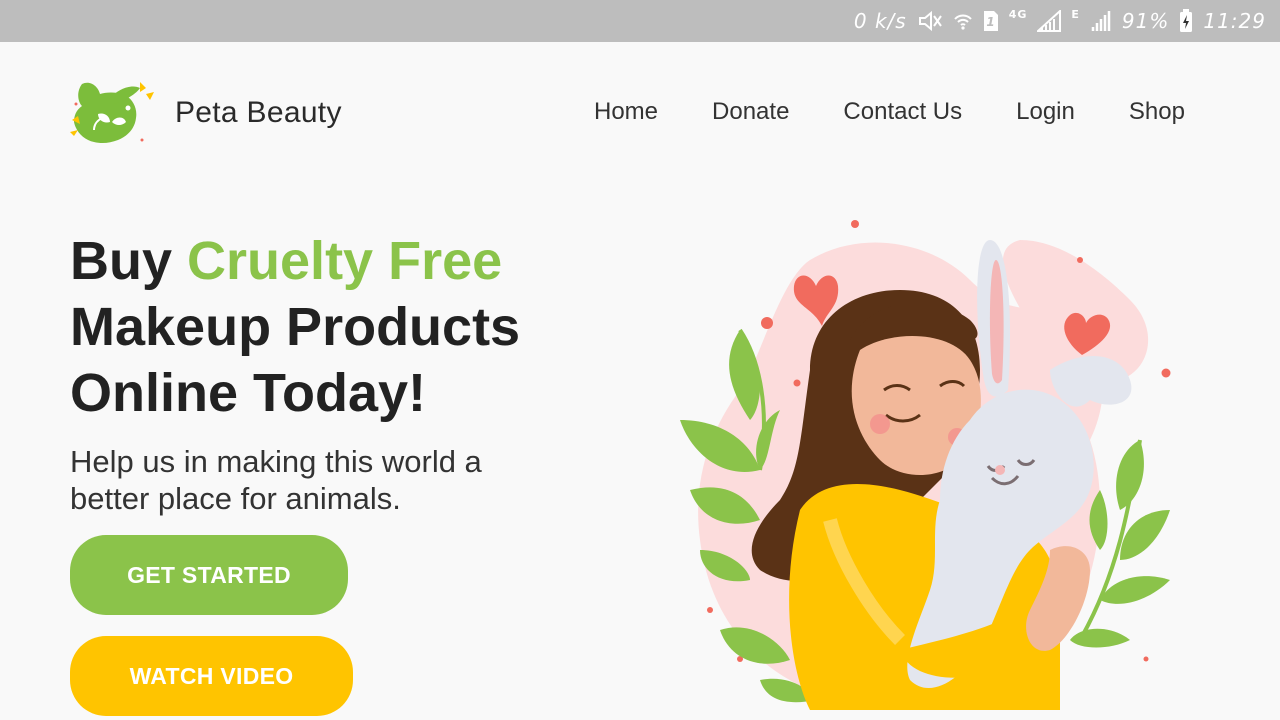 The image size is (1280, 720). Describe the element at coordinates (626, 112) in the screenshot. I see `nav-home: Home` at that location.